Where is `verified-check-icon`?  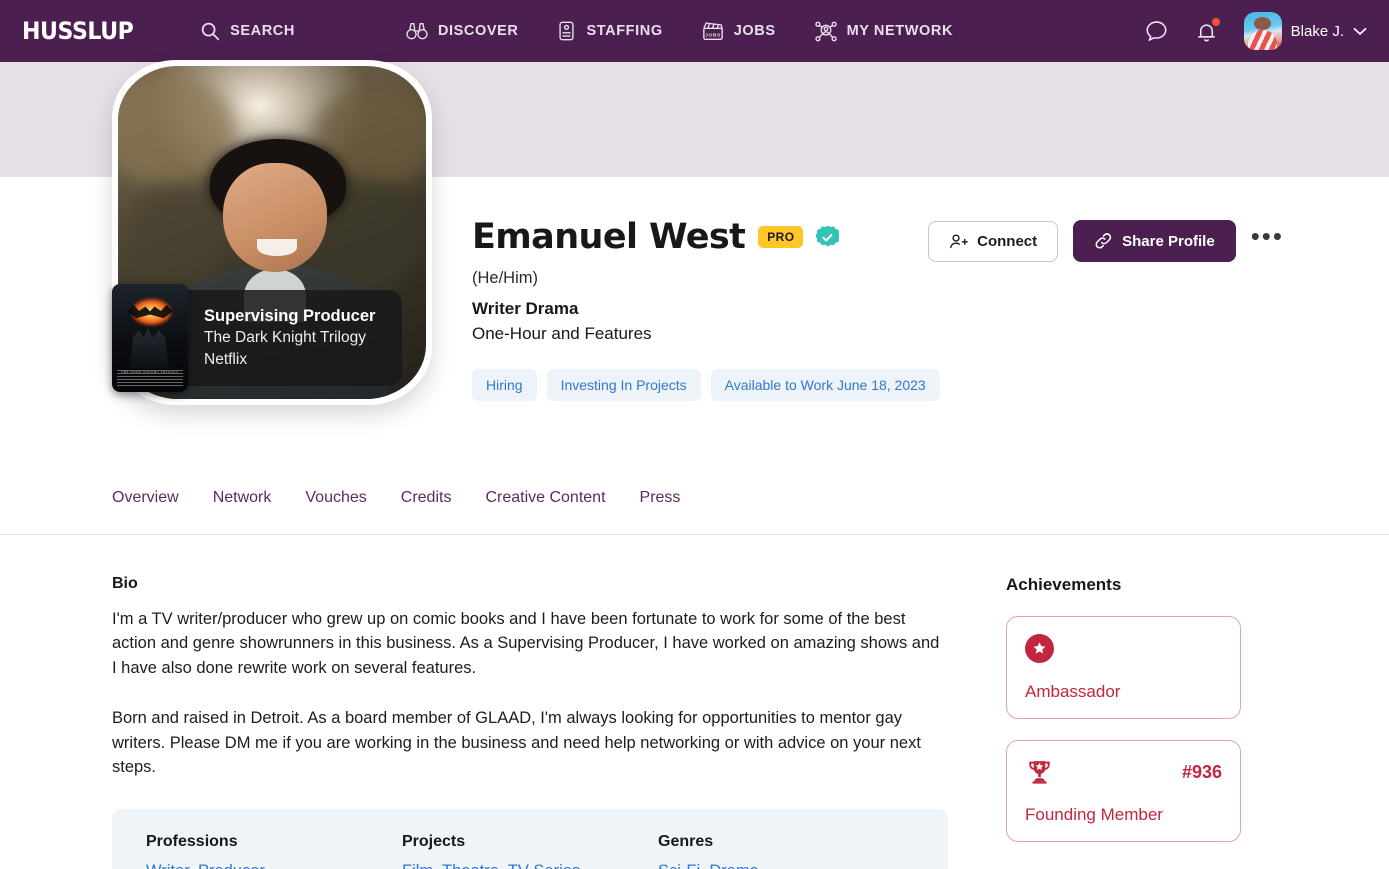 verified-check-icon is located at coordinates (828, 236).